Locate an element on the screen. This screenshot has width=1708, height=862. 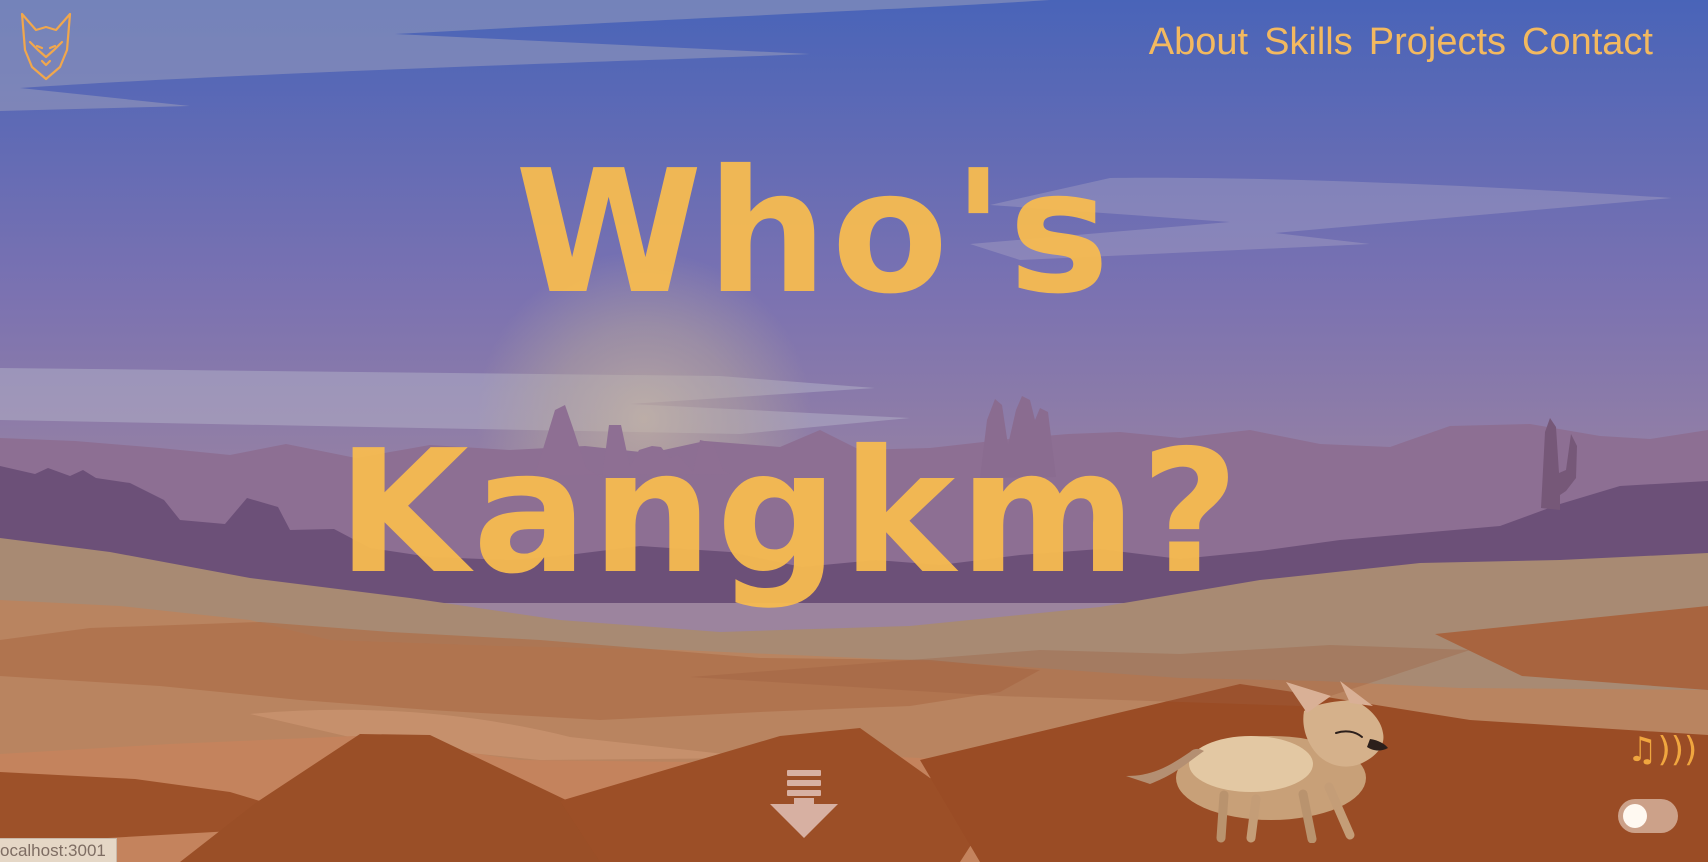
main-nav: About Skills Projects Contact is located at coordinates (1401, 43).